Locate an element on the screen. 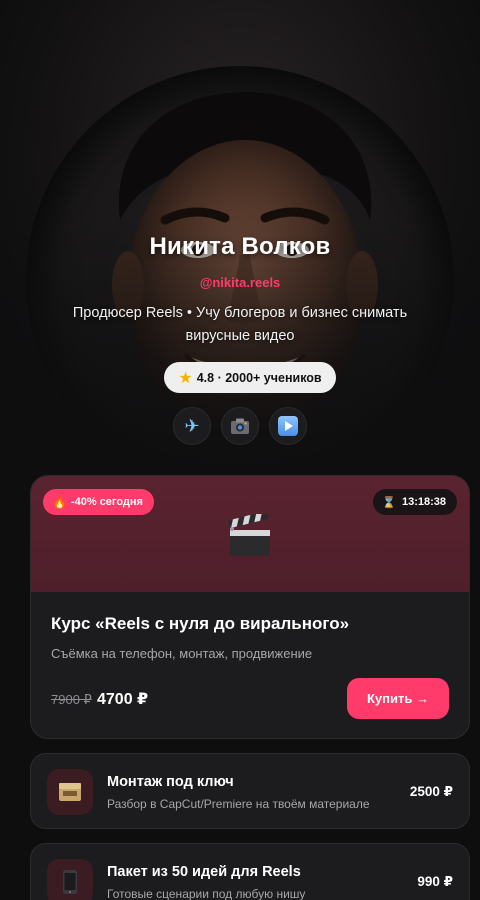 The width and height of the screenshot is (480, 900). rating-text: 4.8 · 2000+ учеников is located at coordinates (259, 377).